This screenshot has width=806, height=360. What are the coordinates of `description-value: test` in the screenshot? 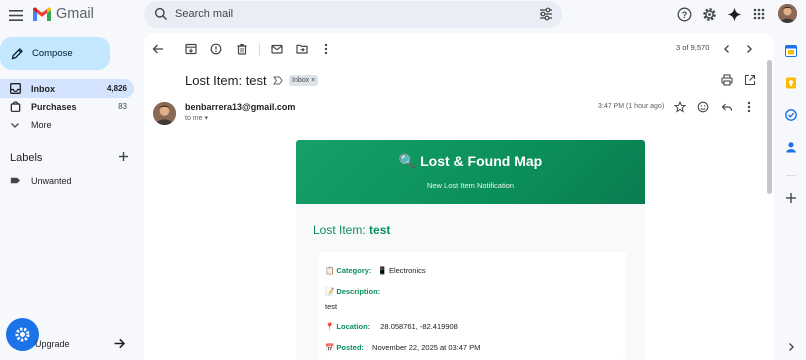 It's located at (331, 306).